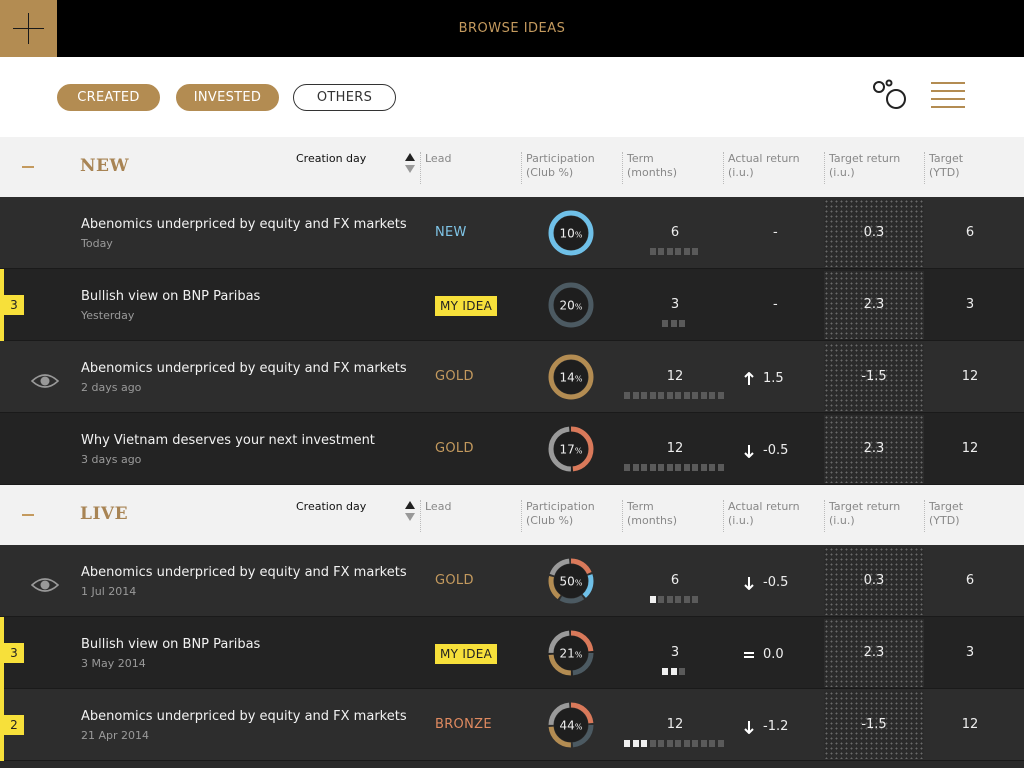 This screenshot has width=1024, height=768. I want to click on participation-donut: 50%, so click(571, 581).